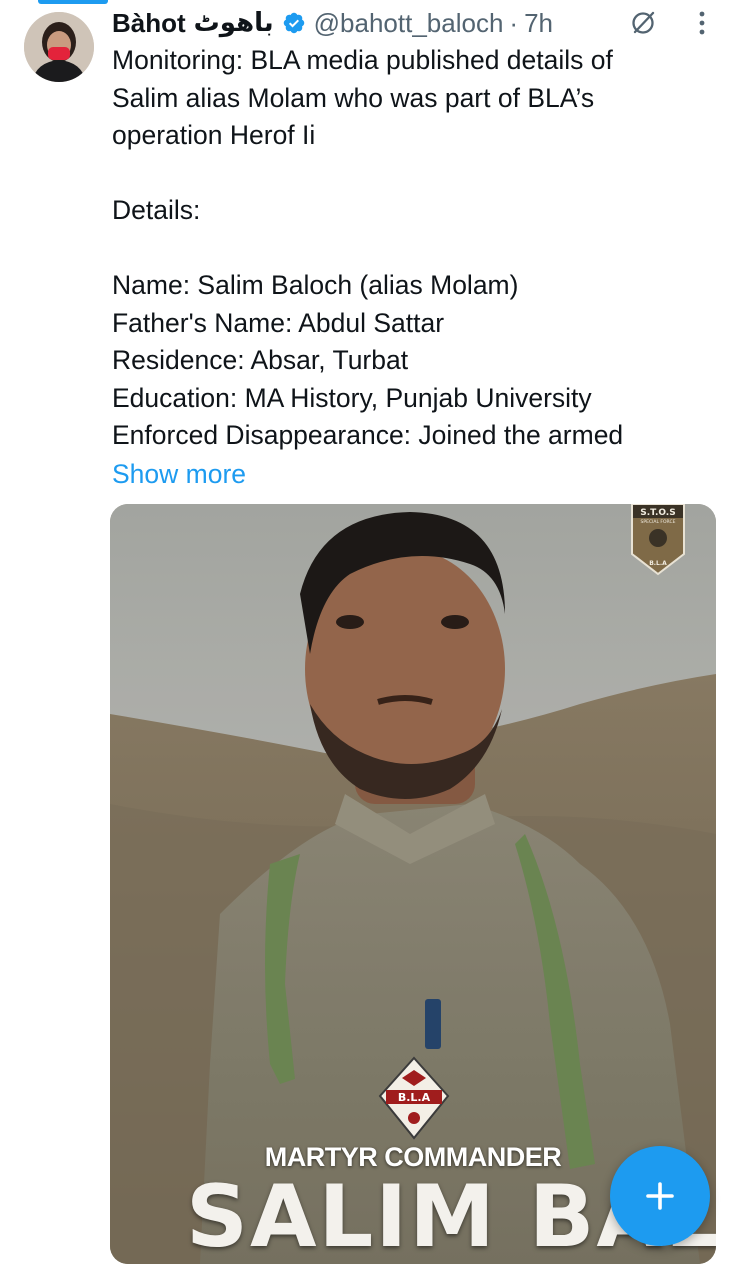 Image resolution: width=737 pixels, height=1264 pixels. I want to click on plus-icon, so click(660, 1196).